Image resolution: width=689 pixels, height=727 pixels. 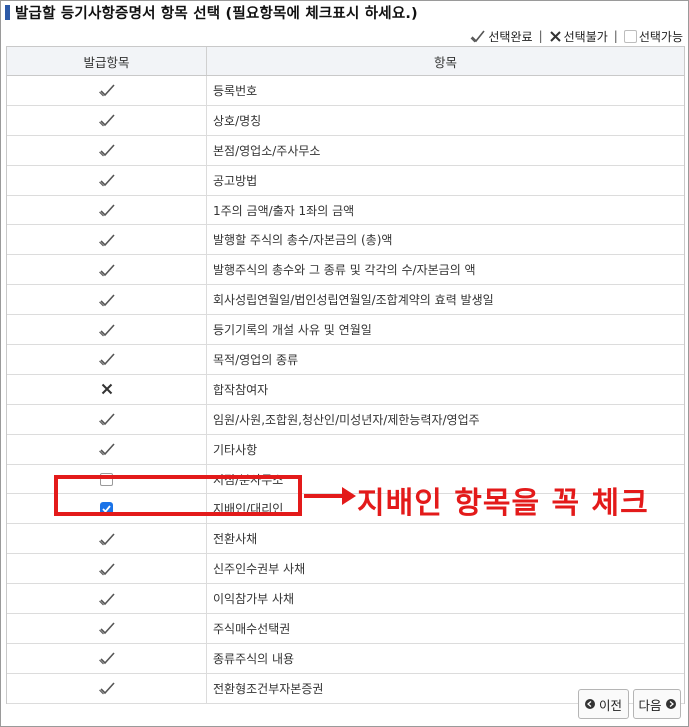 What do you see at coordinates (585, 36) in the screenshot?
I see `legend-unavailable-label: 선택불가` at bounding box center [585, 36].